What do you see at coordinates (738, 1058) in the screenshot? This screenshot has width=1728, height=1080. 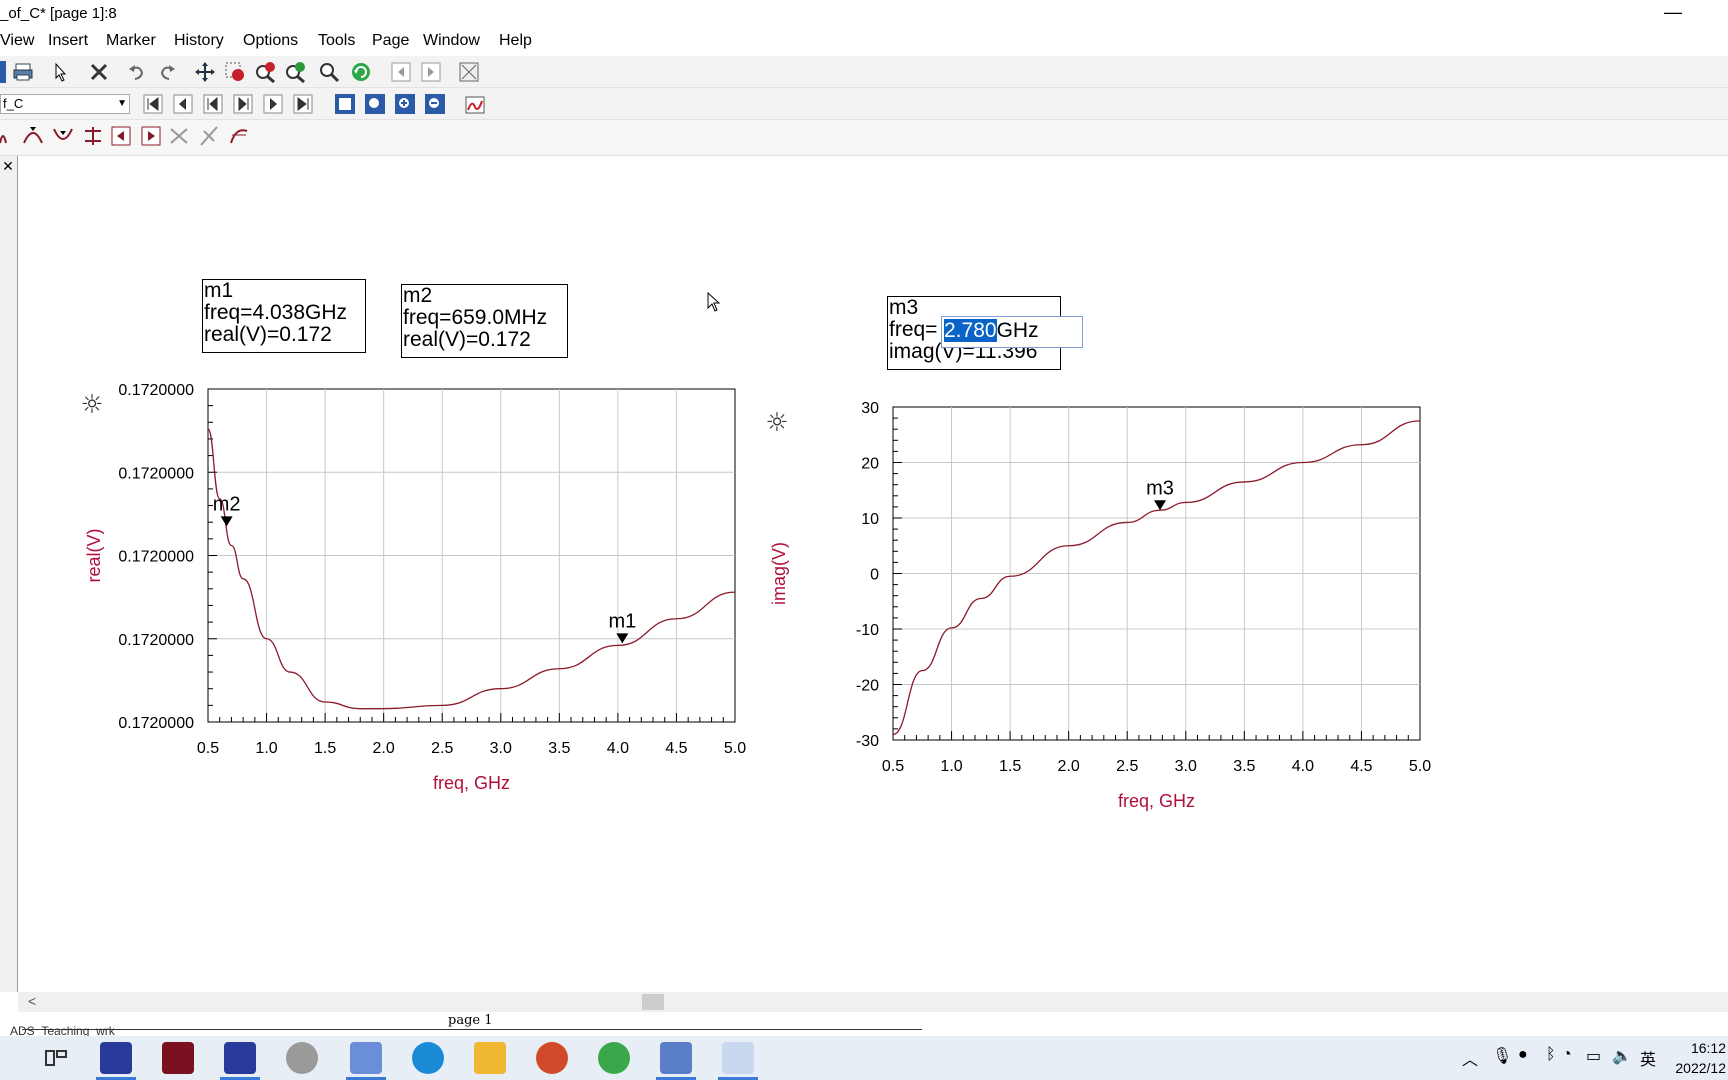 I see `data-display-app-icon` at bounding box center [738, 1058].